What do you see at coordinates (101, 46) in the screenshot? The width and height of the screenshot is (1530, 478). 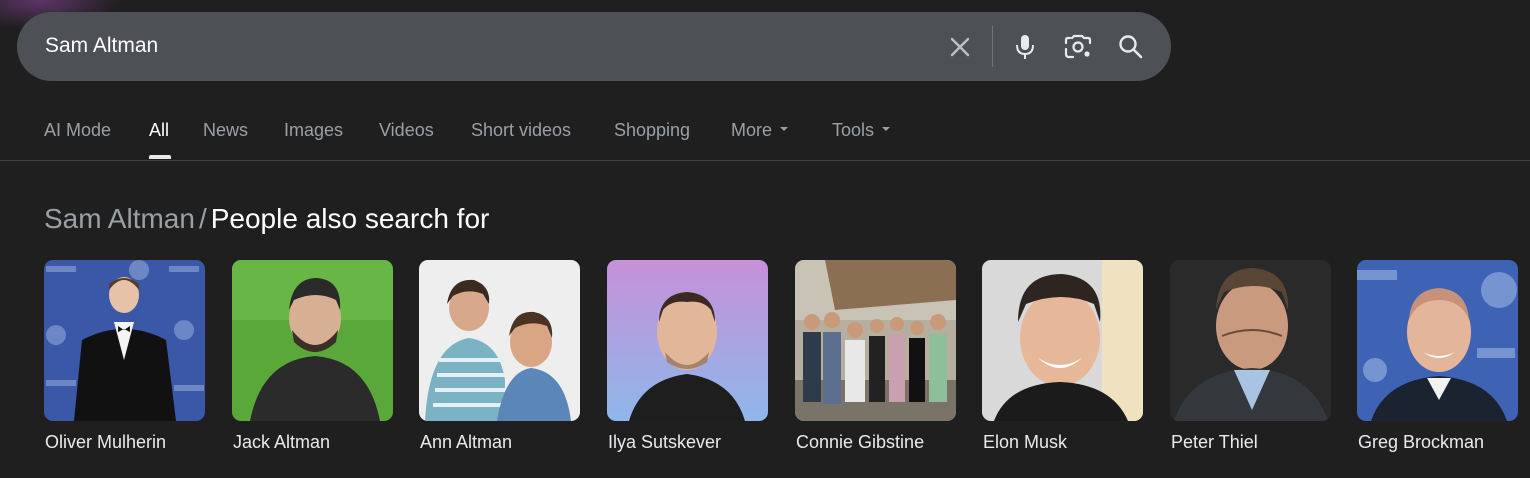 I see `search-input: Sam Altman` at bounding box center [101, 46].